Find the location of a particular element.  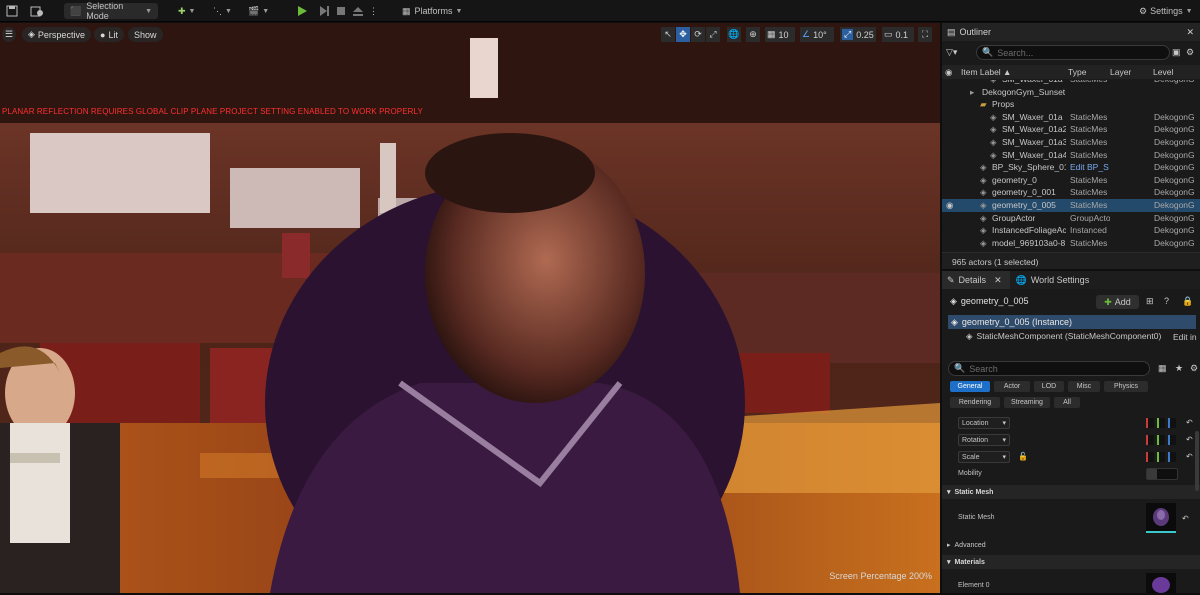

static-mesh-section: ▾ Static Mesh is located at coordinates (1071, 492).